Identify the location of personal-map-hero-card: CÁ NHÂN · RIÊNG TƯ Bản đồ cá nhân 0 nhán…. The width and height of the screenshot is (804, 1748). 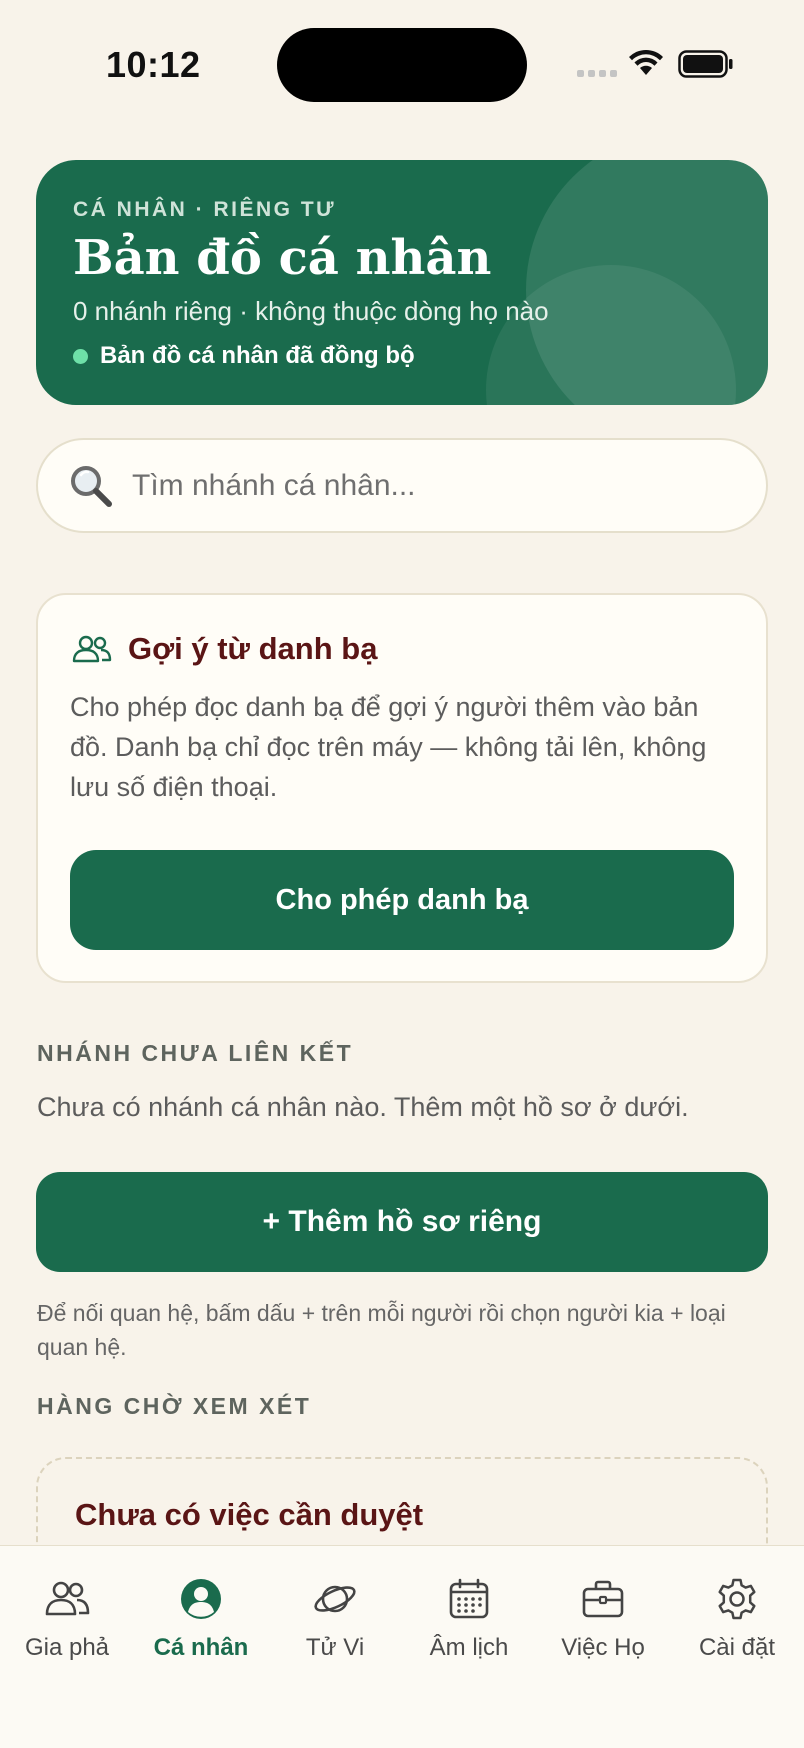
(402, 282).